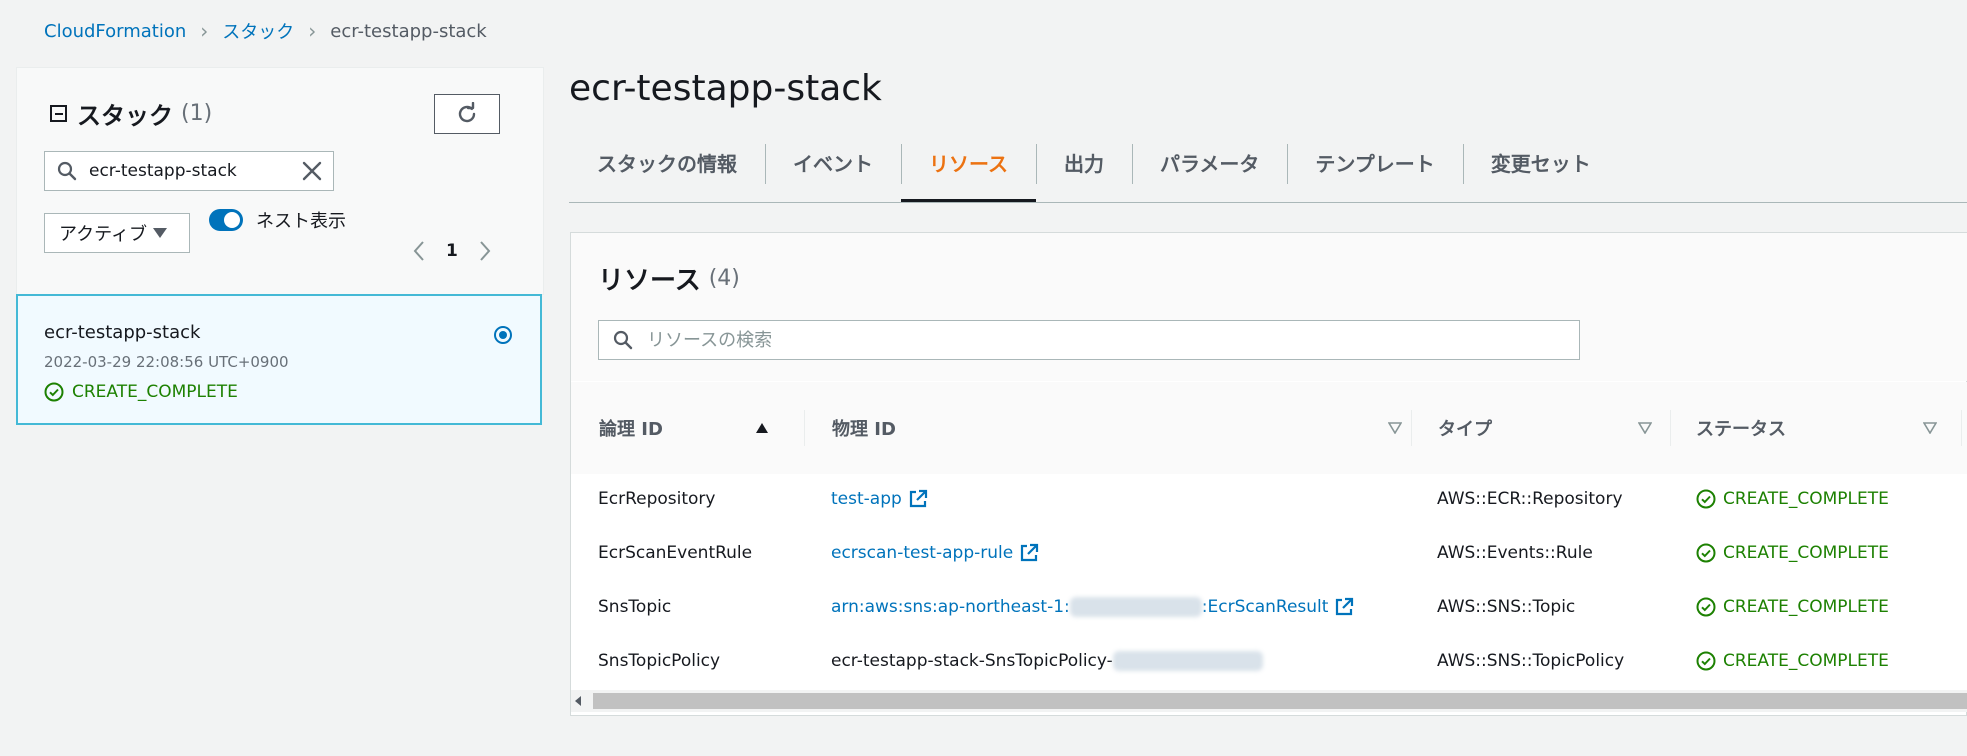 The image size is (1967, 756). I want to click on physical-id-prefix: arn:aws:sns:ap-northeast-1:, so click(950, 607).